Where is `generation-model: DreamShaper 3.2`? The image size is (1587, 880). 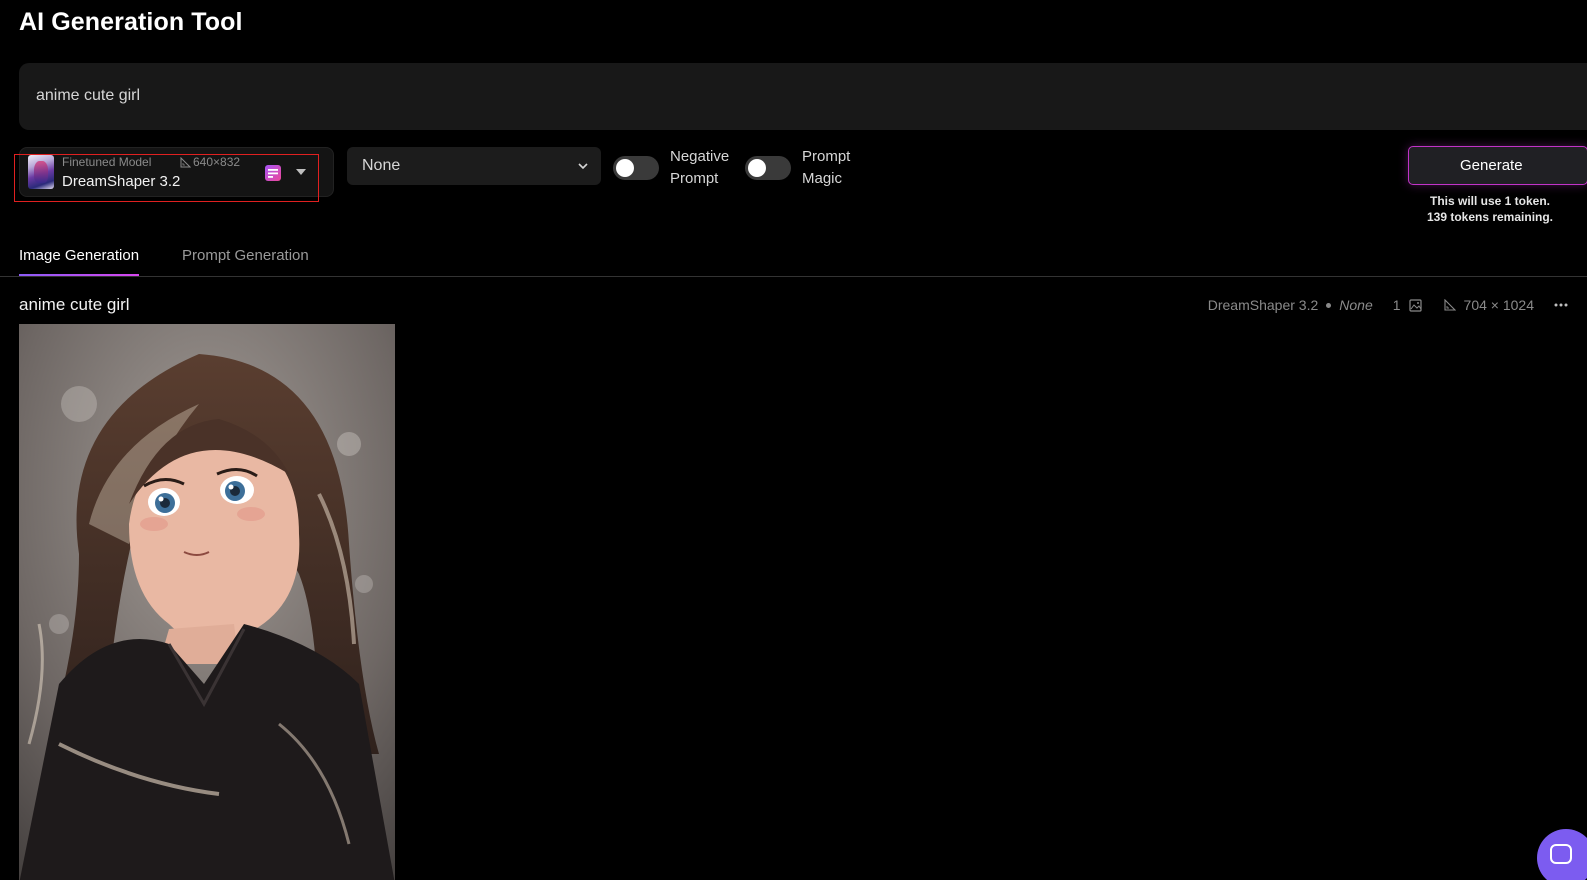
generation-model: DreamShaper 3.2 is located at coordinates (1263, 305).